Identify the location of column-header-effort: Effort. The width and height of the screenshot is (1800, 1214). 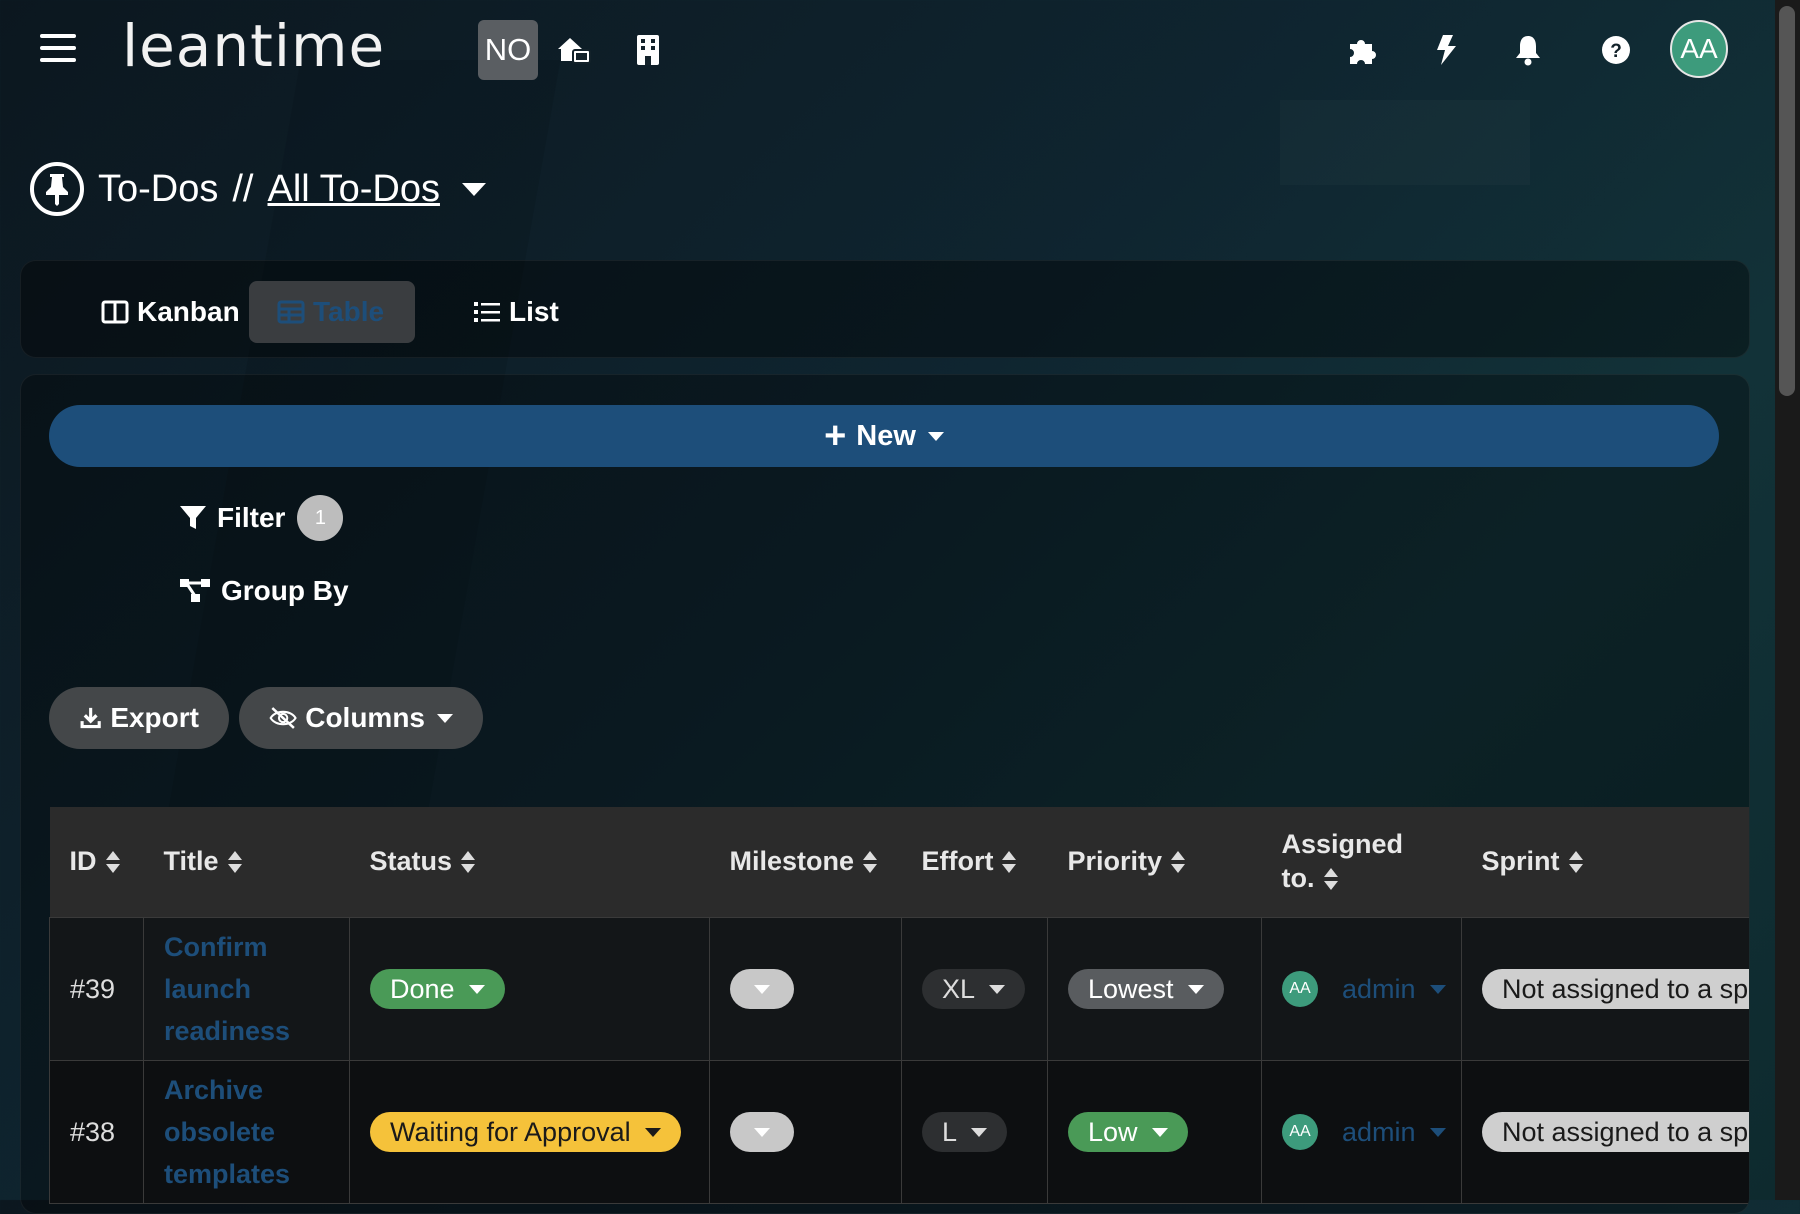
(974, 862).